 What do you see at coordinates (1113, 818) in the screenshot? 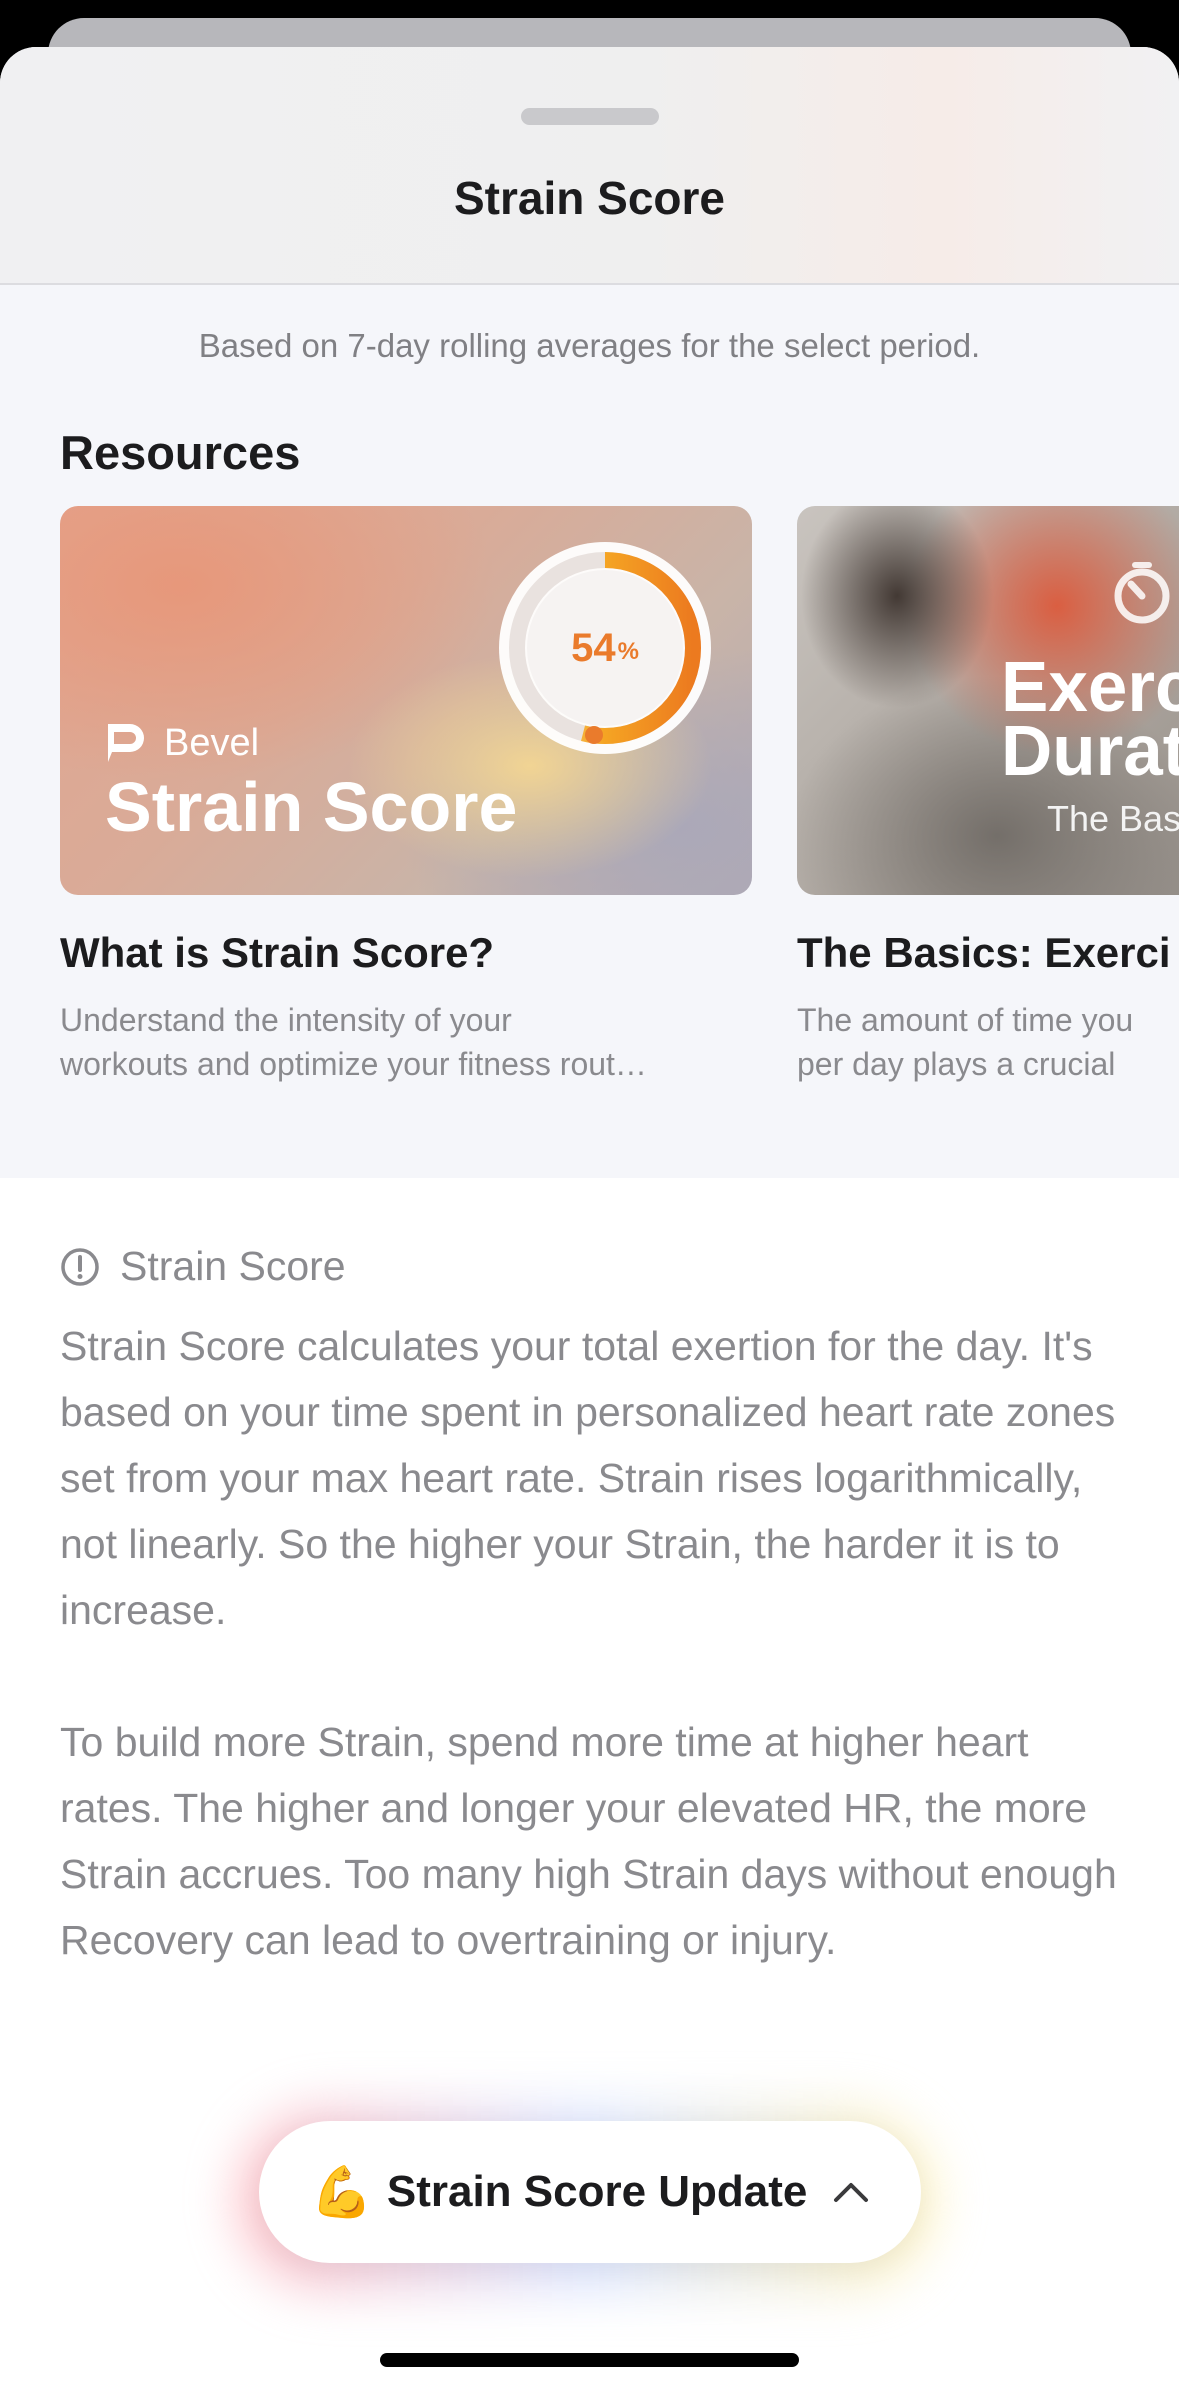
I see `thumbnail-subtitle: The Bas` at bounding box center [1113, 818].